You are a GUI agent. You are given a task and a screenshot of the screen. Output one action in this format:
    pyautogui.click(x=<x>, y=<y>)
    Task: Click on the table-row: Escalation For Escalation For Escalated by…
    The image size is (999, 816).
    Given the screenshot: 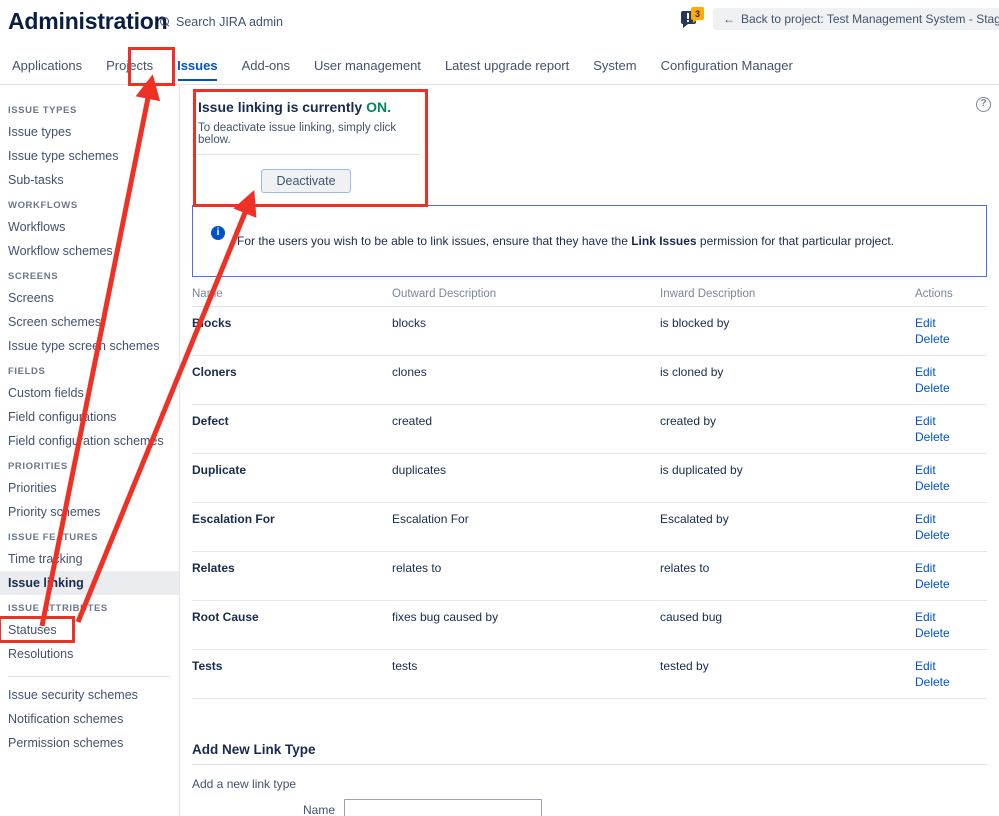 What is the action you would take?
    pyautogui.click(x=589, y=527)
    